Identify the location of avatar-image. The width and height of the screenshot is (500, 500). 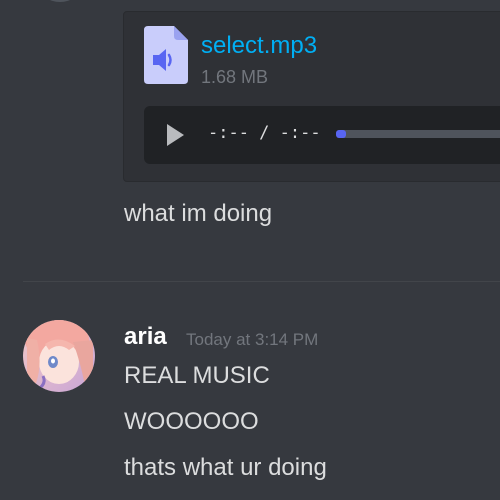
(59, 356).